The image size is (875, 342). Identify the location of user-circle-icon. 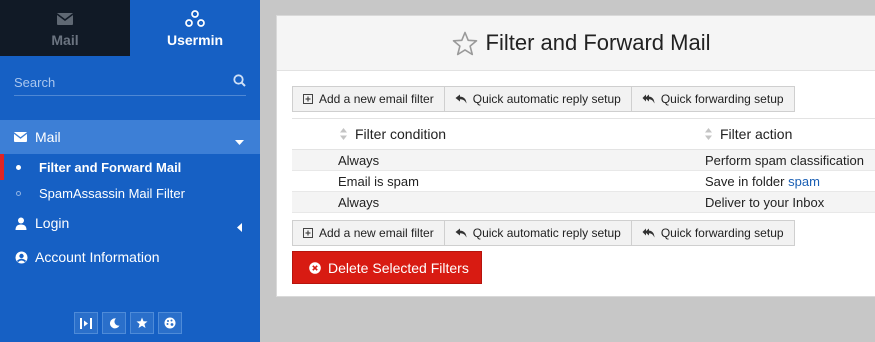
(21, 257).